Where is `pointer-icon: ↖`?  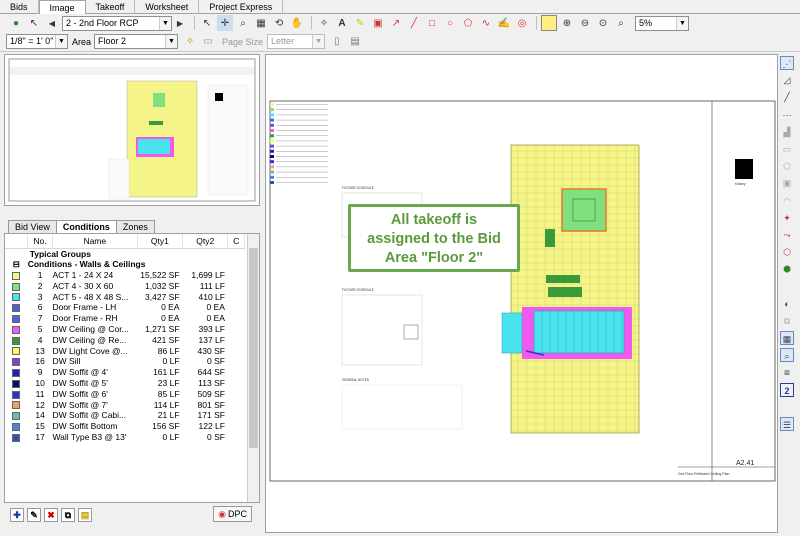
pointer-icon: ↖ is located at coordinates (207, 23).